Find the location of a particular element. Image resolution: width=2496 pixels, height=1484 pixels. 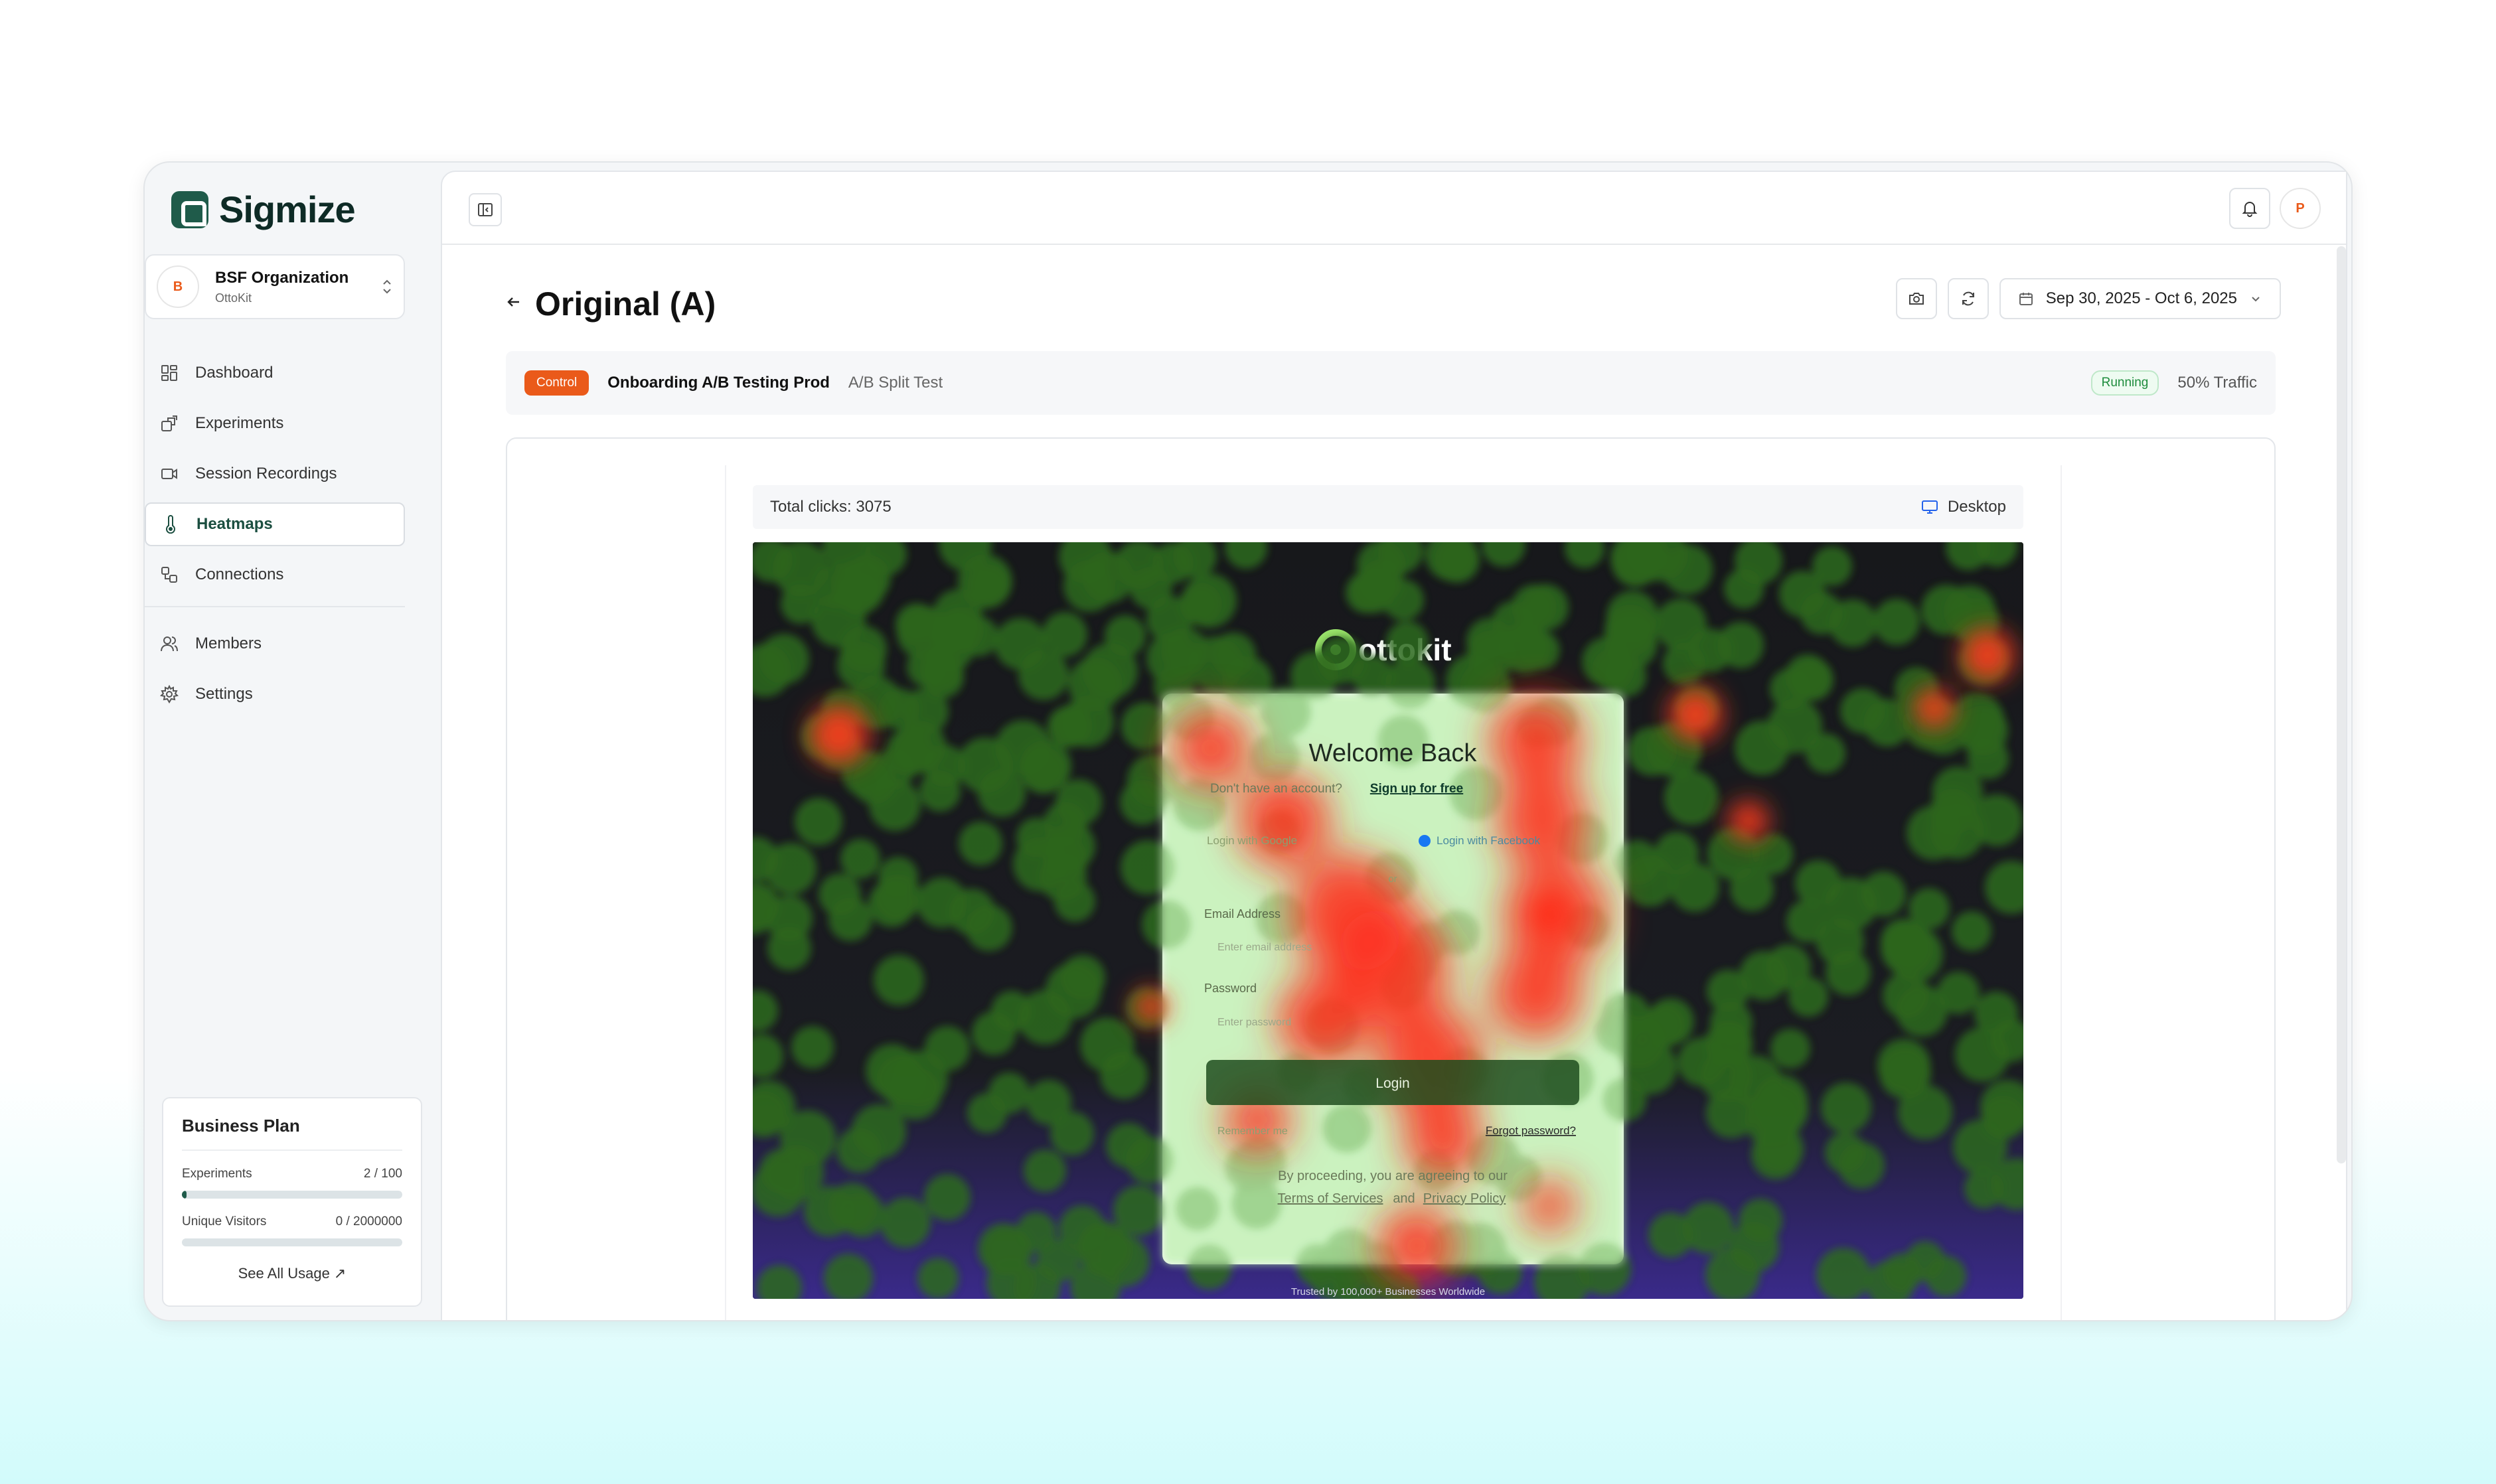

test-type: A/B Split Test is located at coordinates (895, 383).